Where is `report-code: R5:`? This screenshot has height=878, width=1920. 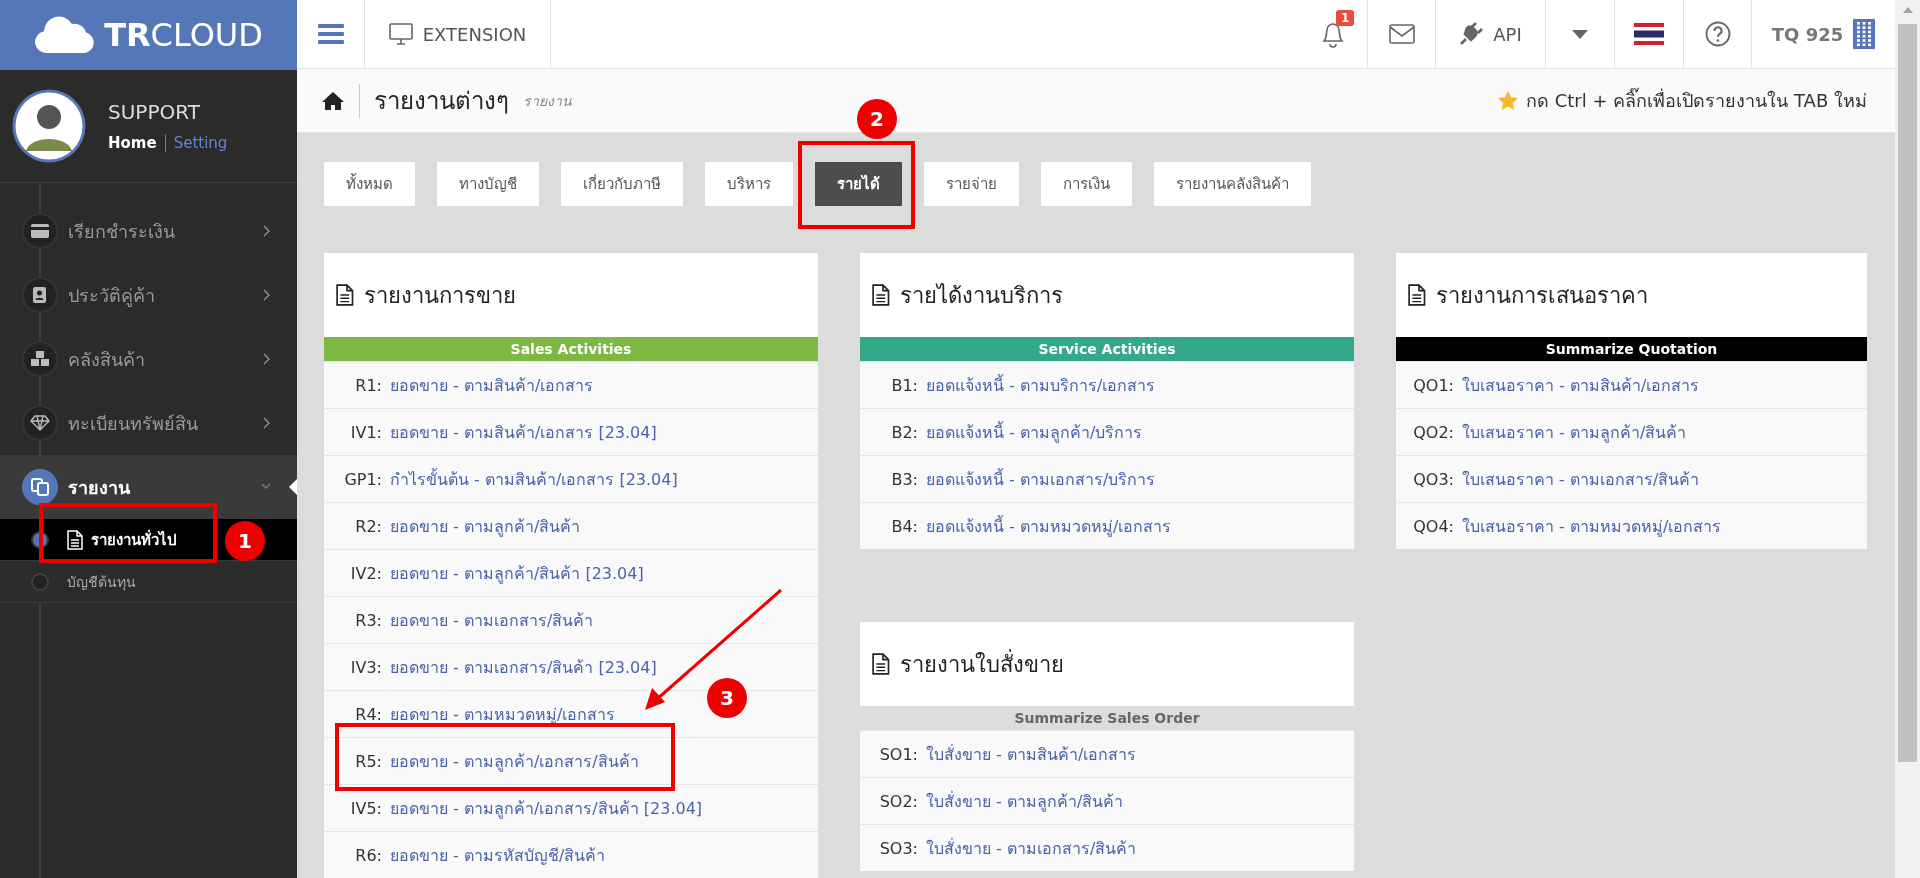 report-code: R5: is located at coordinates (368, 761).